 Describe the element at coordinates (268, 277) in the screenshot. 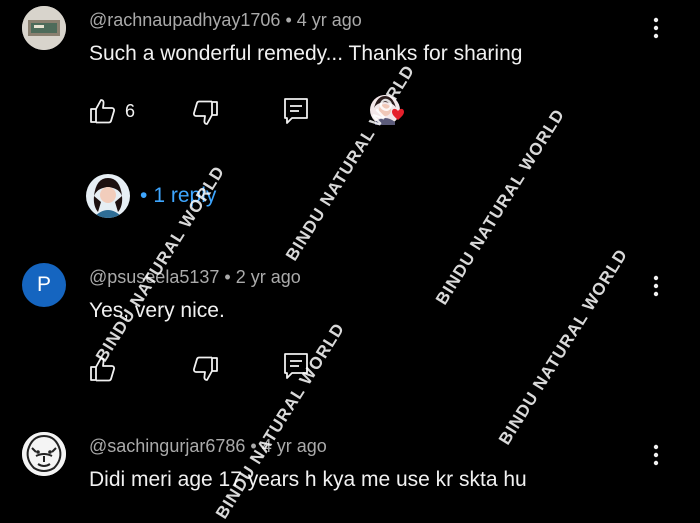

I see `comment-2-age: 2 yr ago` at that location.